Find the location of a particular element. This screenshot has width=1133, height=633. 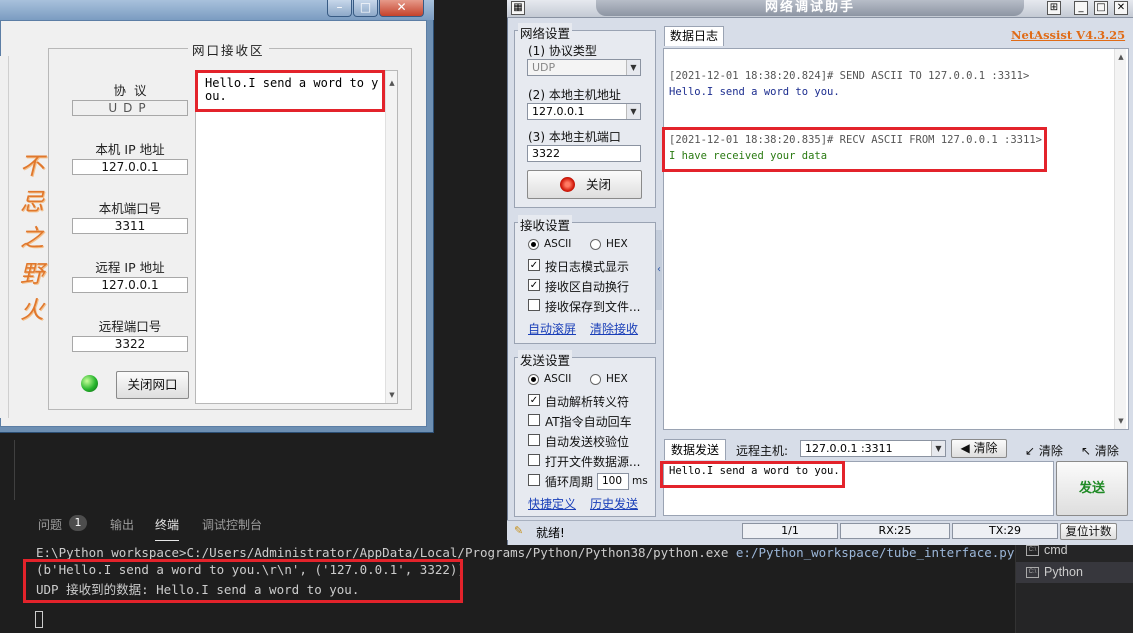

protocol-label: 协 议 is located at coordinates (130, 90).